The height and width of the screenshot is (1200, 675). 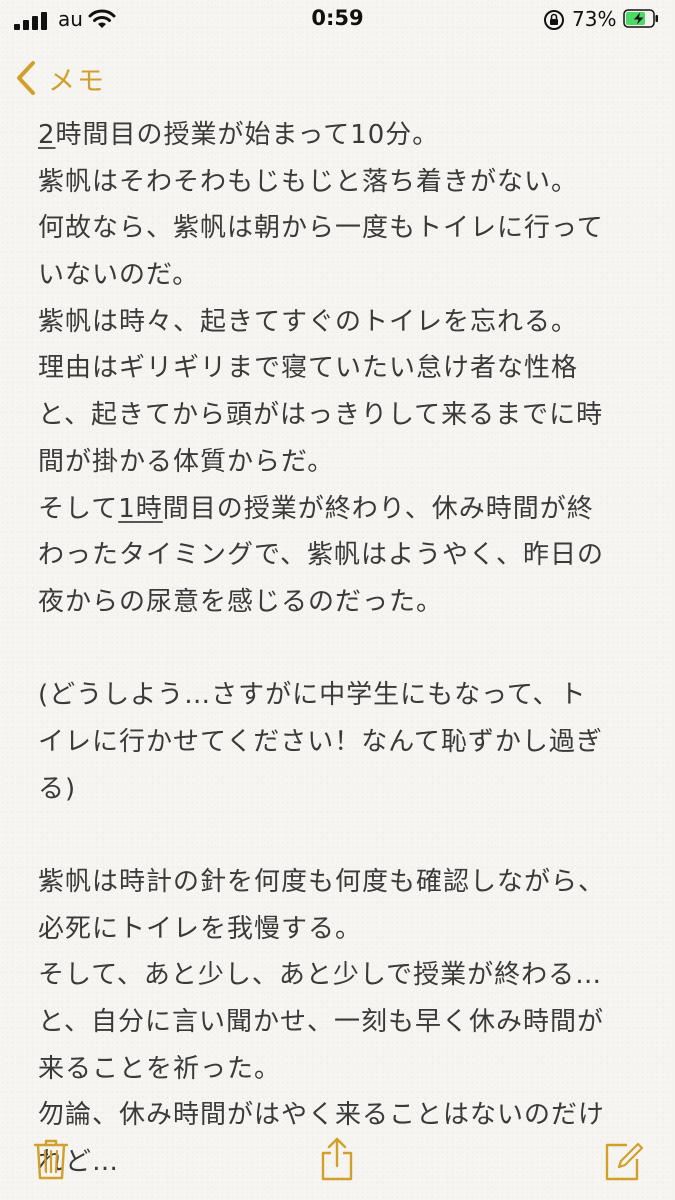 I want to click on note-text: 間目の授業が終わり、休み時間が終, so click(x=378, y=508).